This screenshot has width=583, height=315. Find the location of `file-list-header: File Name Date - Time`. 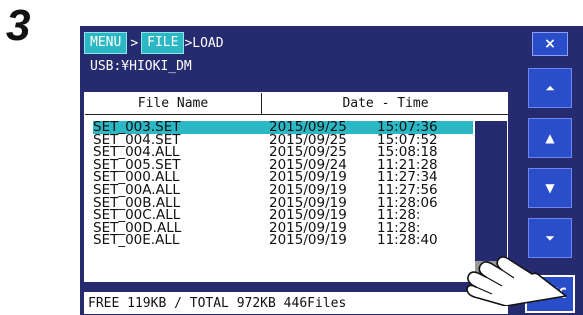

file-list-header: File Name Date - Time is located at coordinates (297, 104).